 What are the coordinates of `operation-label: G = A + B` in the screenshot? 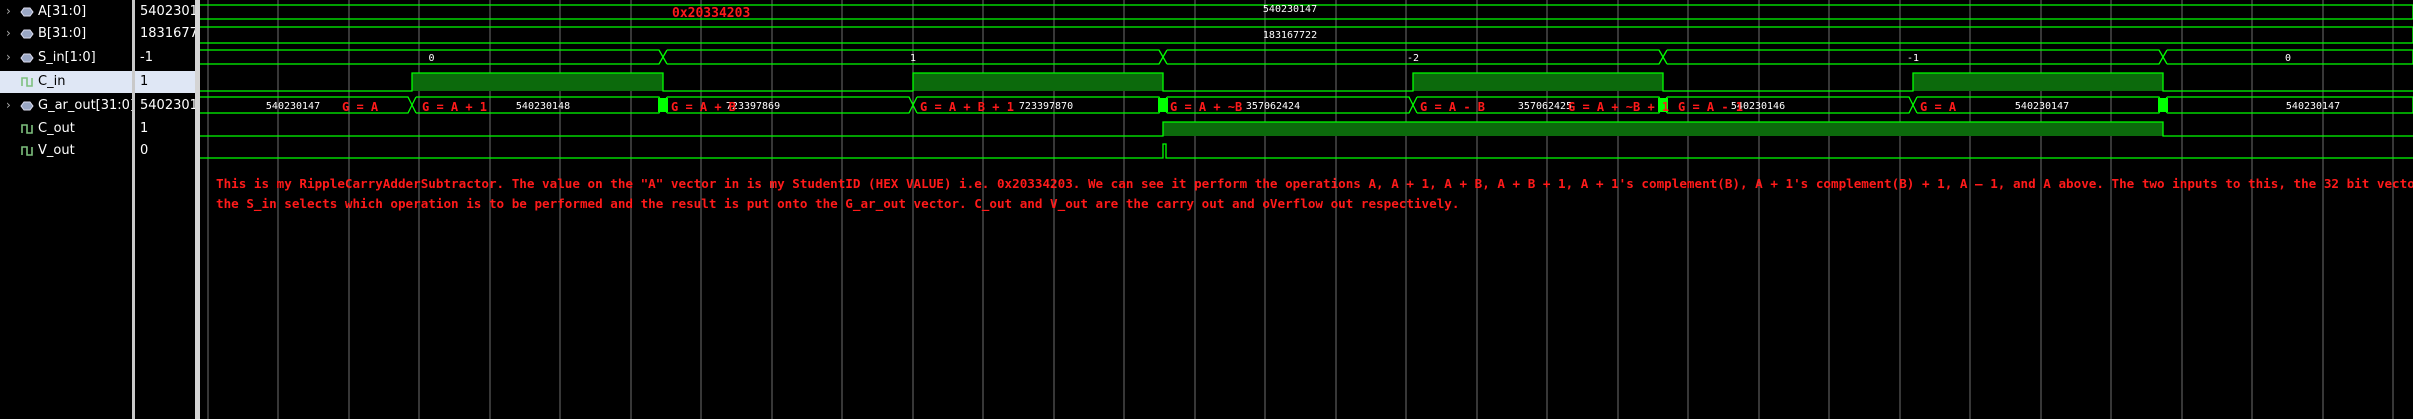 It's located at (703, 107).